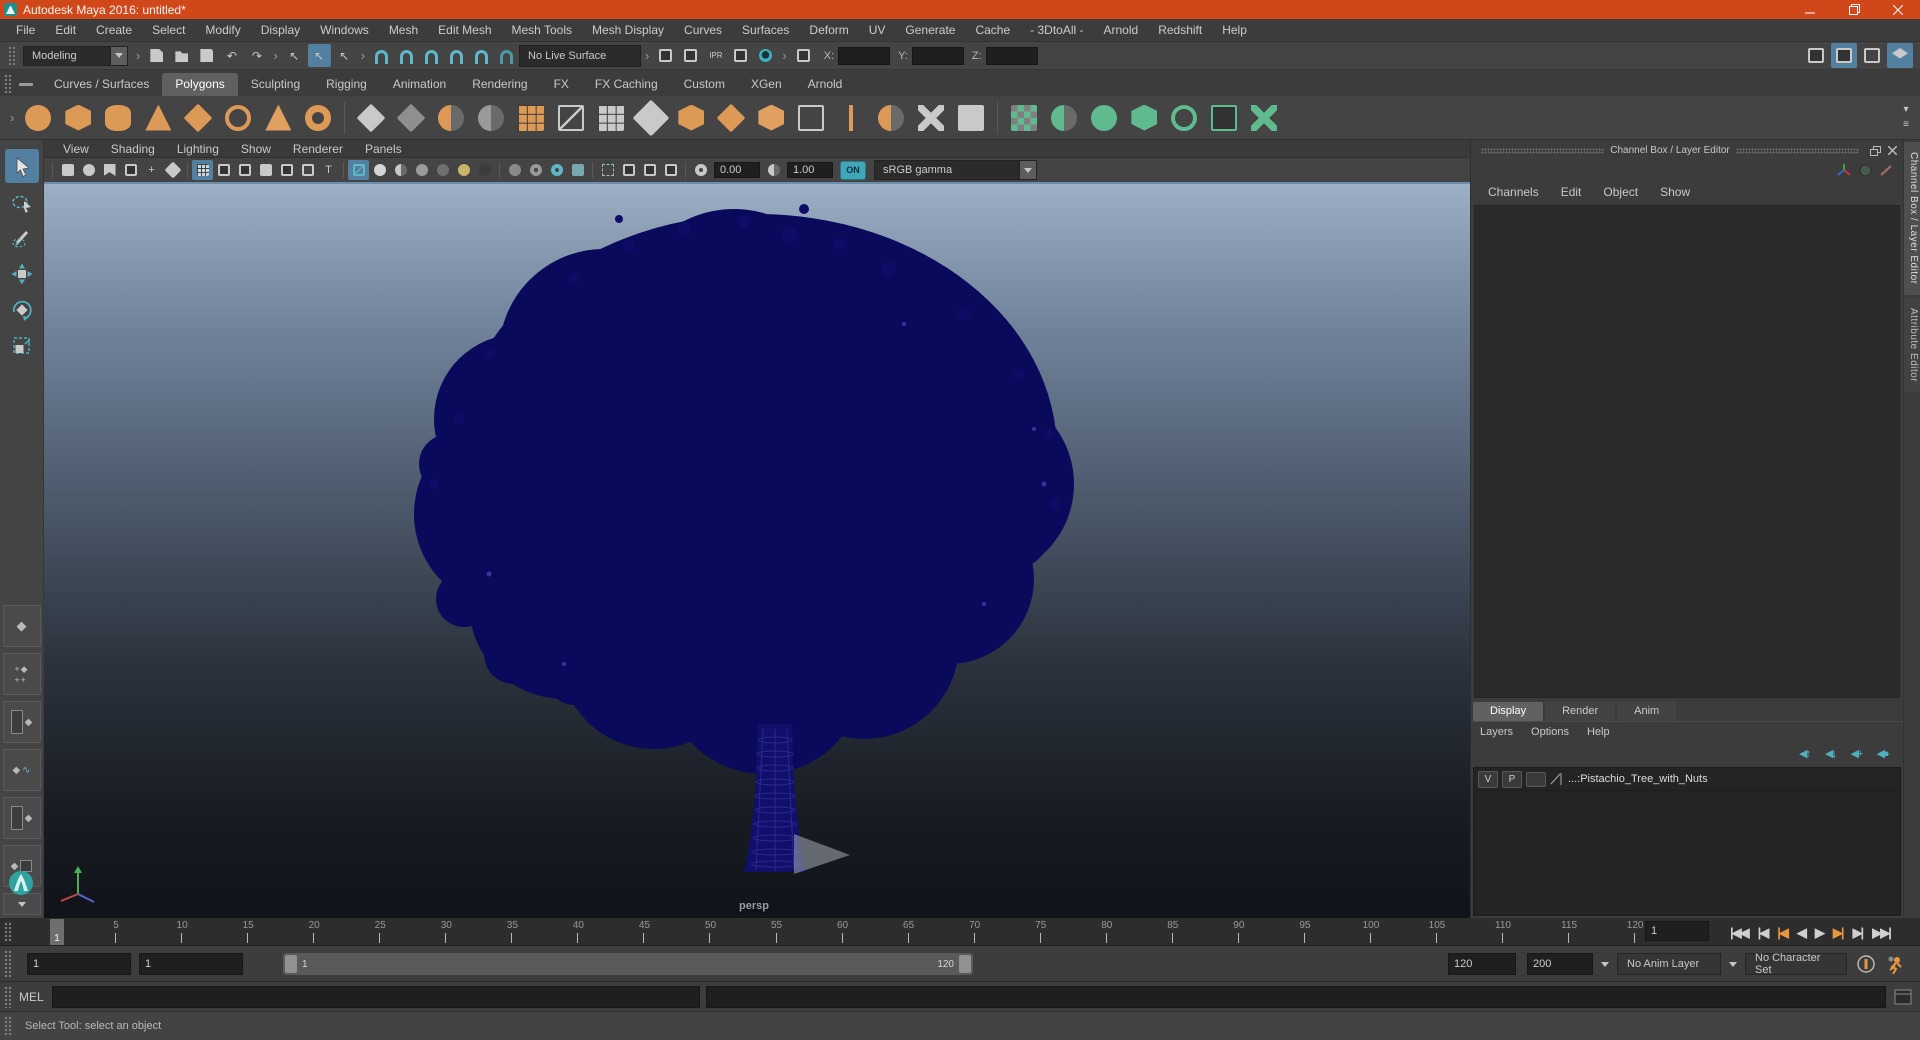 This screenshot has width=1920, height=1040. I want to click on range-slider-grip, so click(7, 963).